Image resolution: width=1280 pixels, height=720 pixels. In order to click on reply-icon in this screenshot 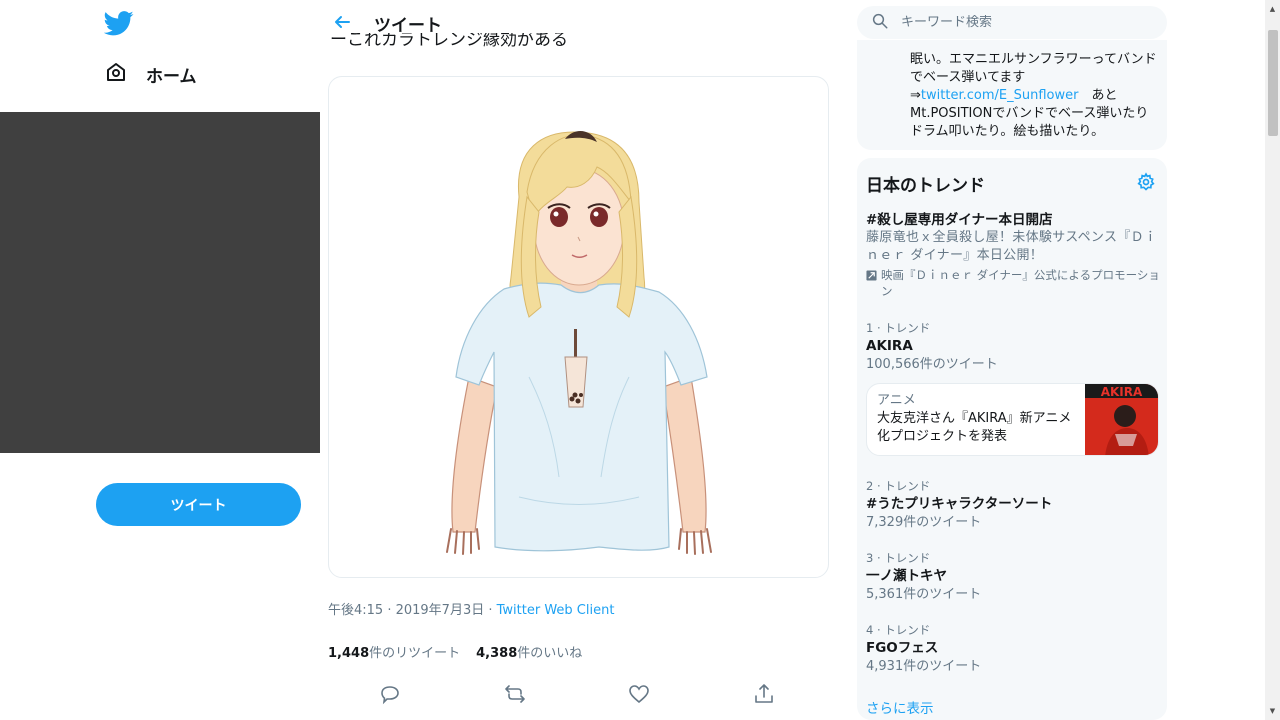, I will do `click(391, 695)`.